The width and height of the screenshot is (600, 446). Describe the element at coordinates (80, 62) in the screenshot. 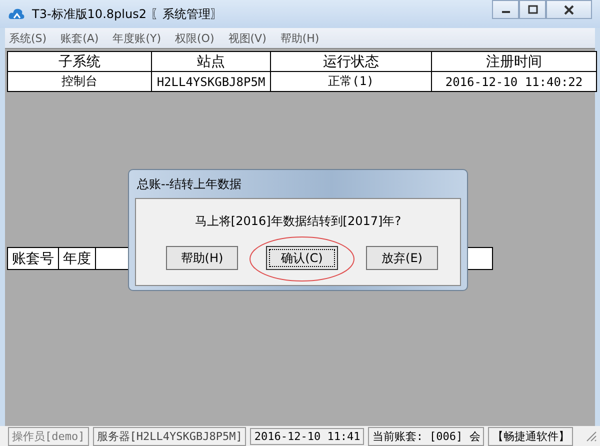

I see `column-header: 子系统` at that location.